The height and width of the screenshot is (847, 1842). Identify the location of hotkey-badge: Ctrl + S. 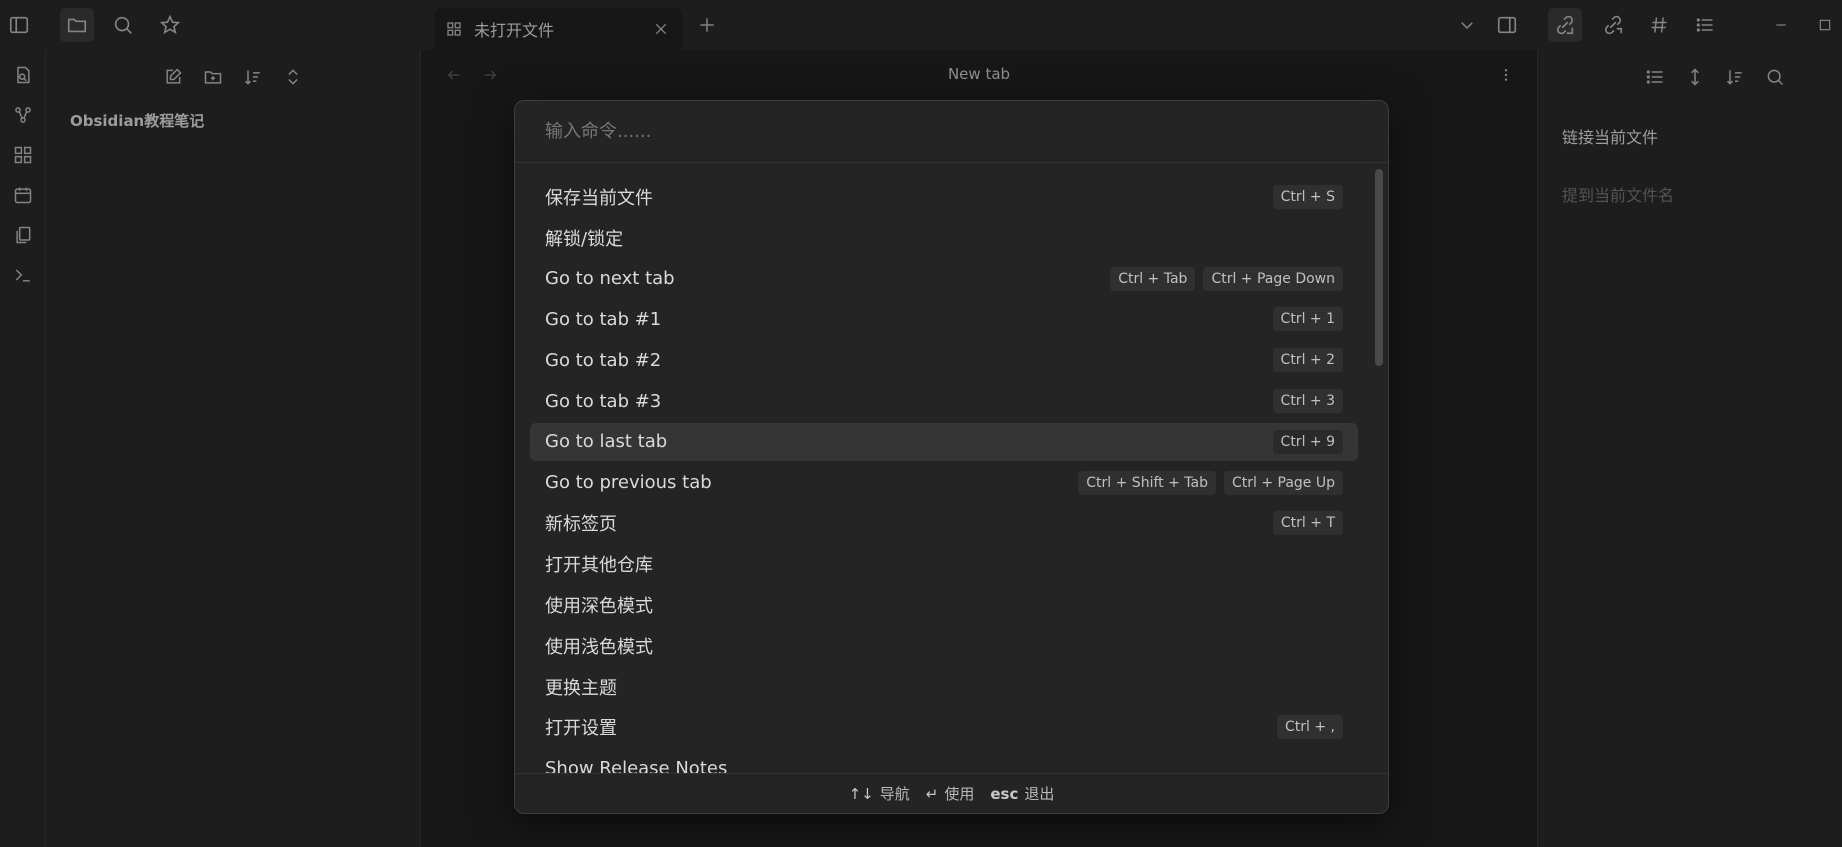
(1307, 197).